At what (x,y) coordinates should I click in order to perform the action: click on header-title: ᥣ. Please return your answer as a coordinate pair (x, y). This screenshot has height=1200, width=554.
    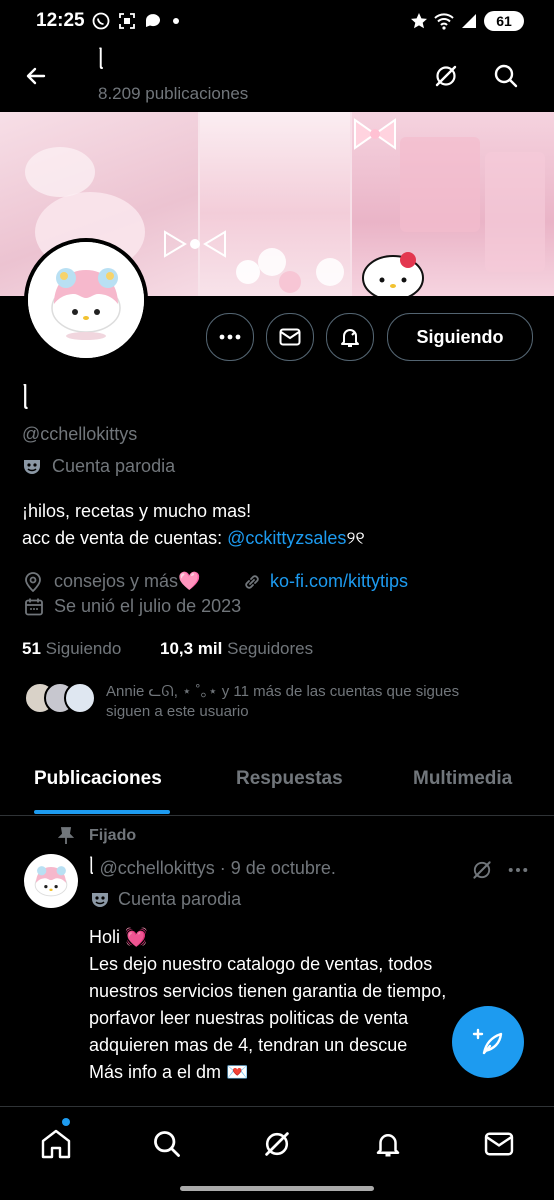
    Looking at the image, I should click on (101, 61).